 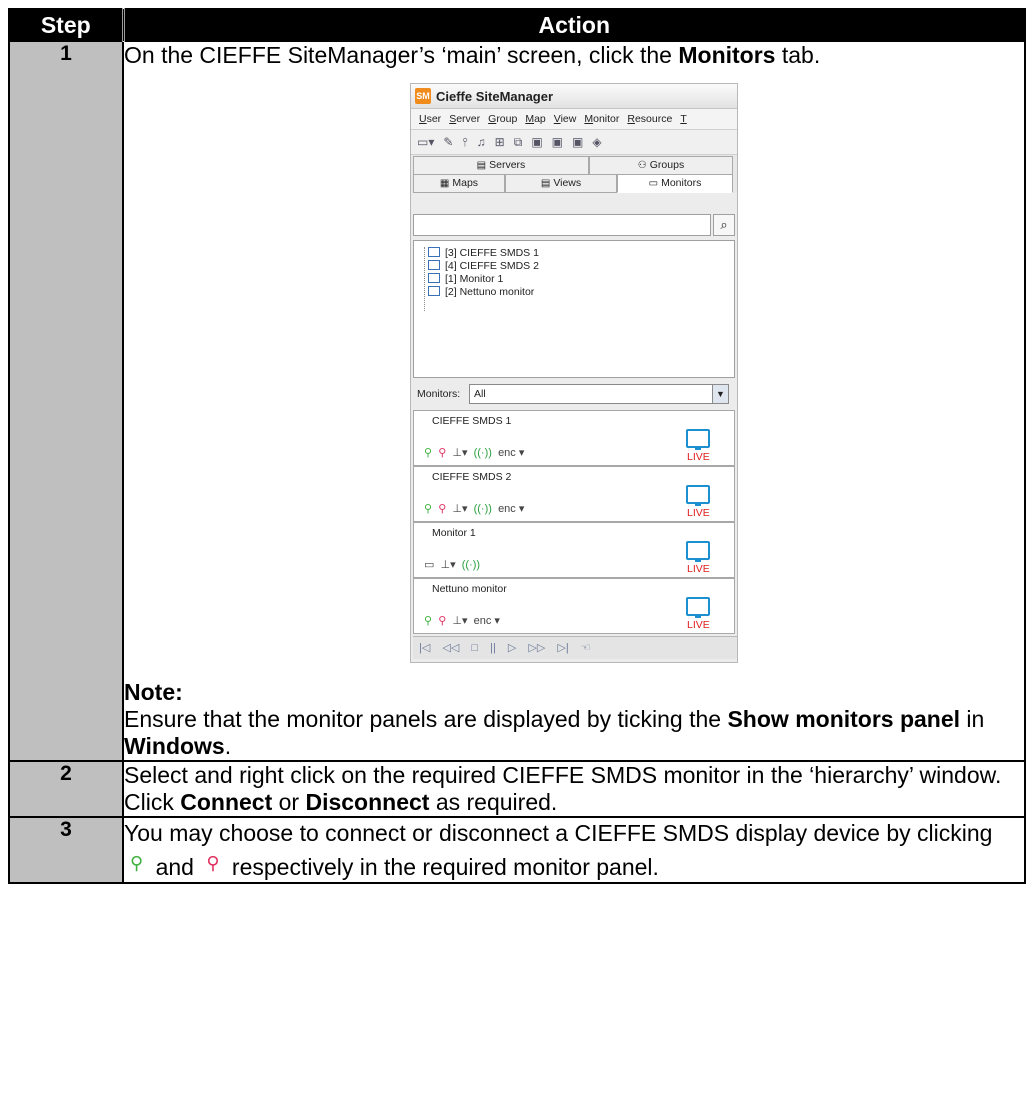 What do you see at coordinates (472, 421) in the screenshot?
I see `panel-name: CIEFFE SMDS 1` at bounding box center [472, 421].